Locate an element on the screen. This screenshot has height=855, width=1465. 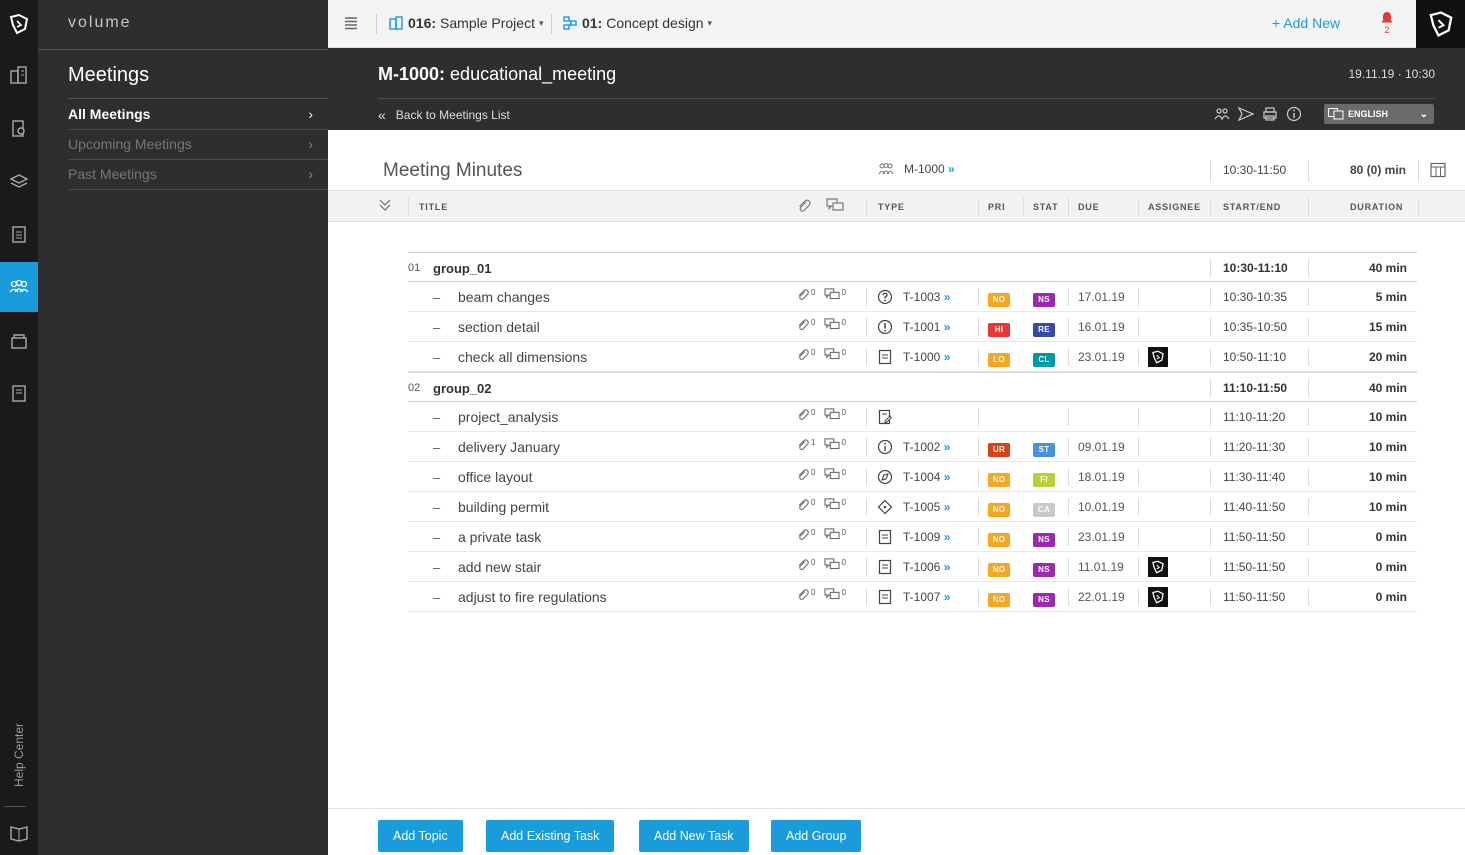
col-stat: STAT is located at coordinates (1045, 207).